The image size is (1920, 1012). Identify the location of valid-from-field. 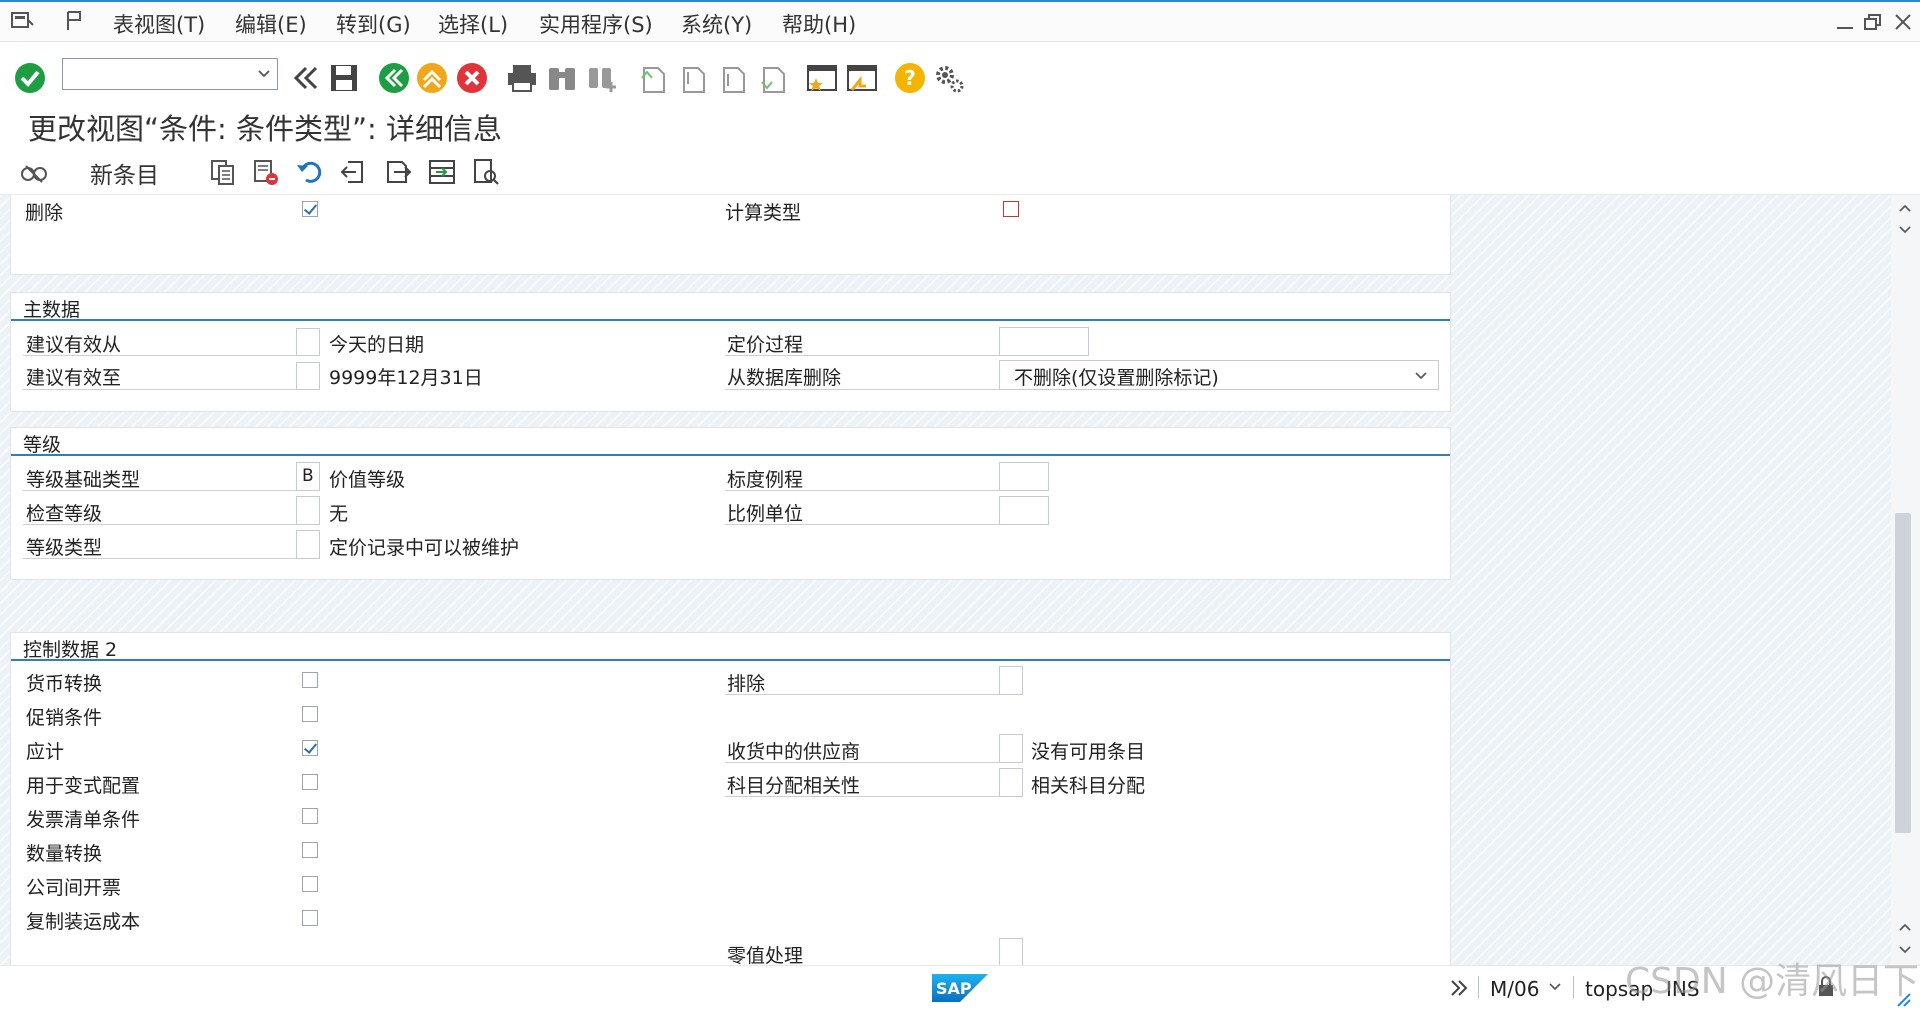
(308, 342).